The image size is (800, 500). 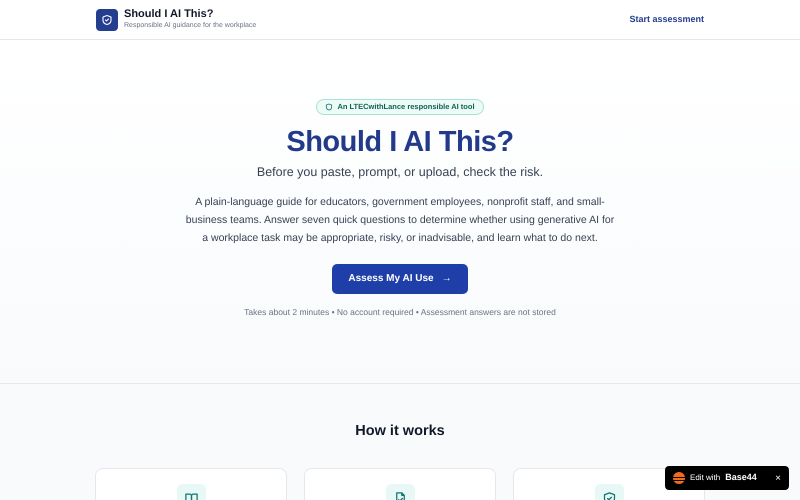 I want to click on sun-logo-icon, so click(x=679, y=478).